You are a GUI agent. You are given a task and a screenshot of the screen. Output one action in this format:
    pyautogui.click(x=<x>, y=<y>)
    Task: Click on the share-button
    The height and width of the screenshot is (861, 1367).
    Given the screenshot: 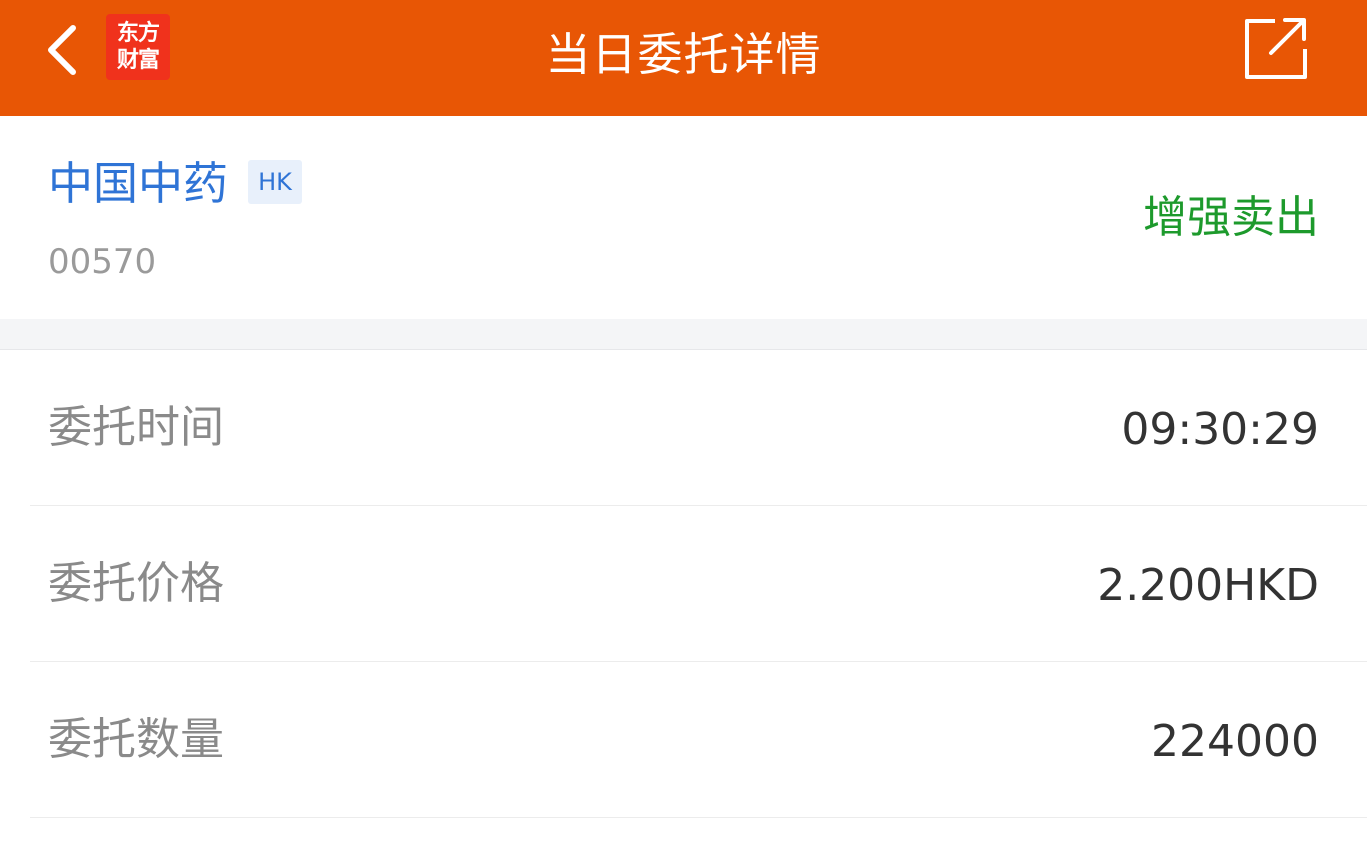 What is the action you would take?
    pyautogui.click(x=1276, y=49)
    